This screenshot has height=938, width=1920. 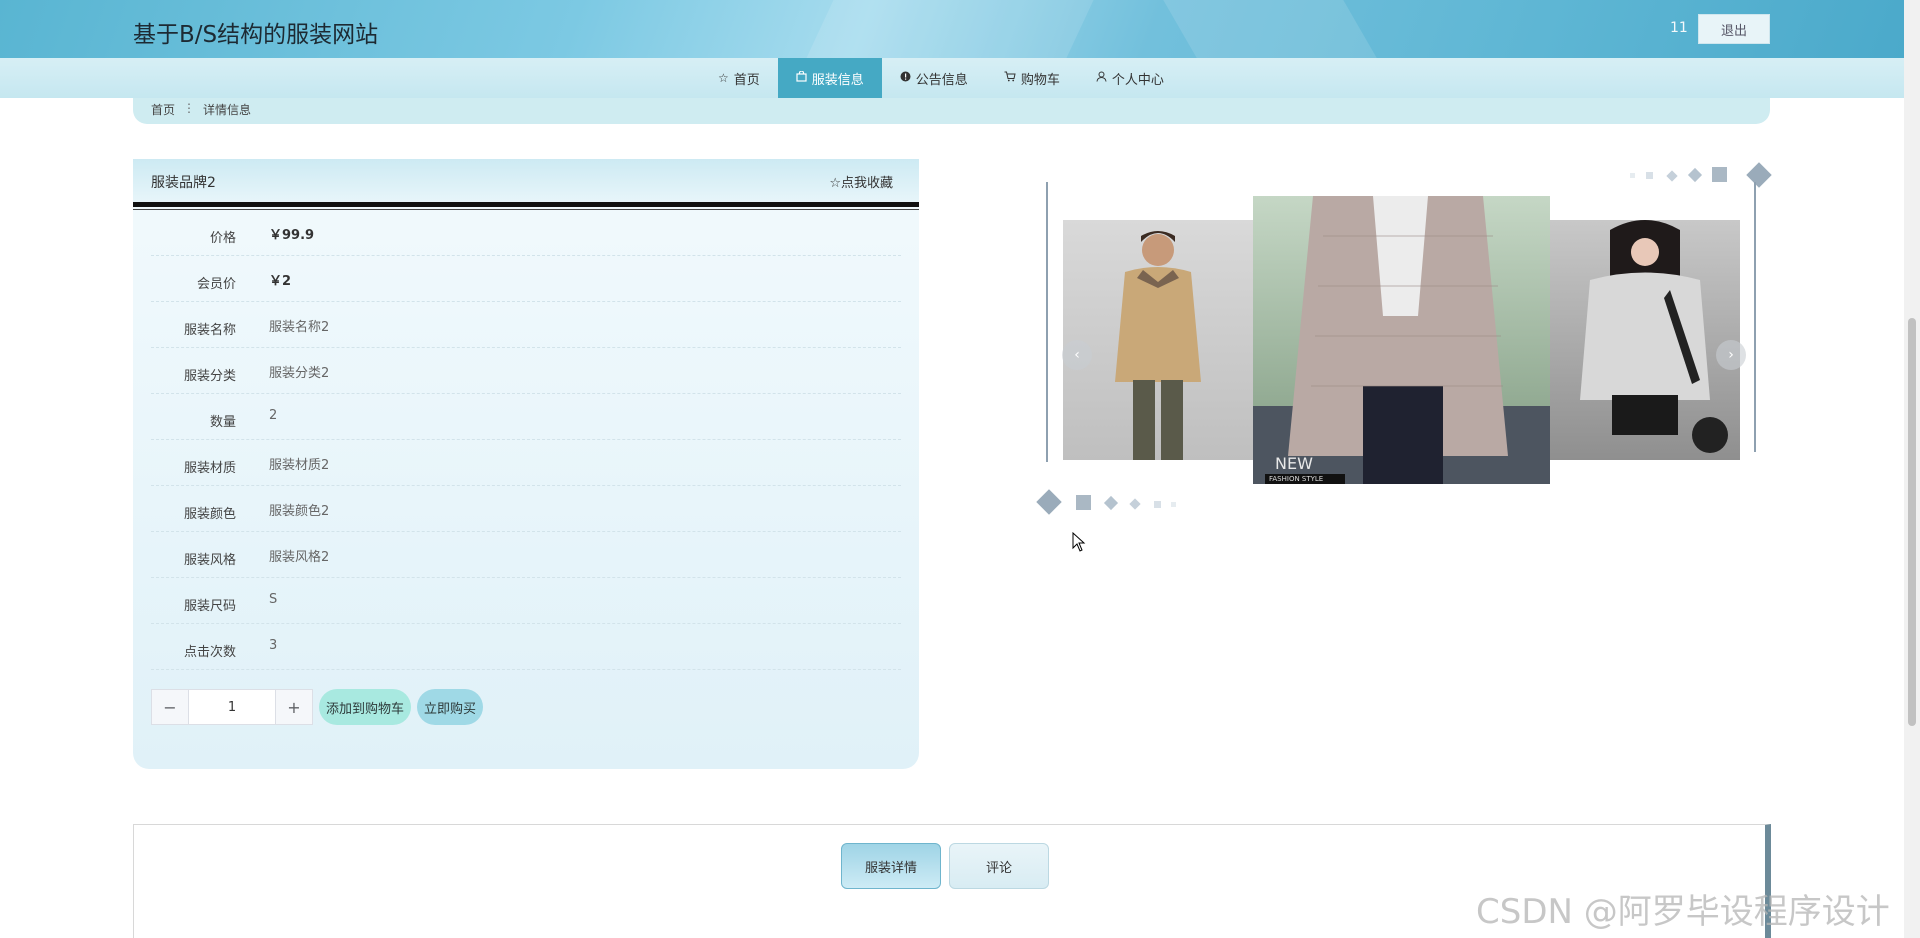 What do you see at coordinates (1010, 78) in the screenshot?
I see `cart-icon` at bounding box center [1010, 78].